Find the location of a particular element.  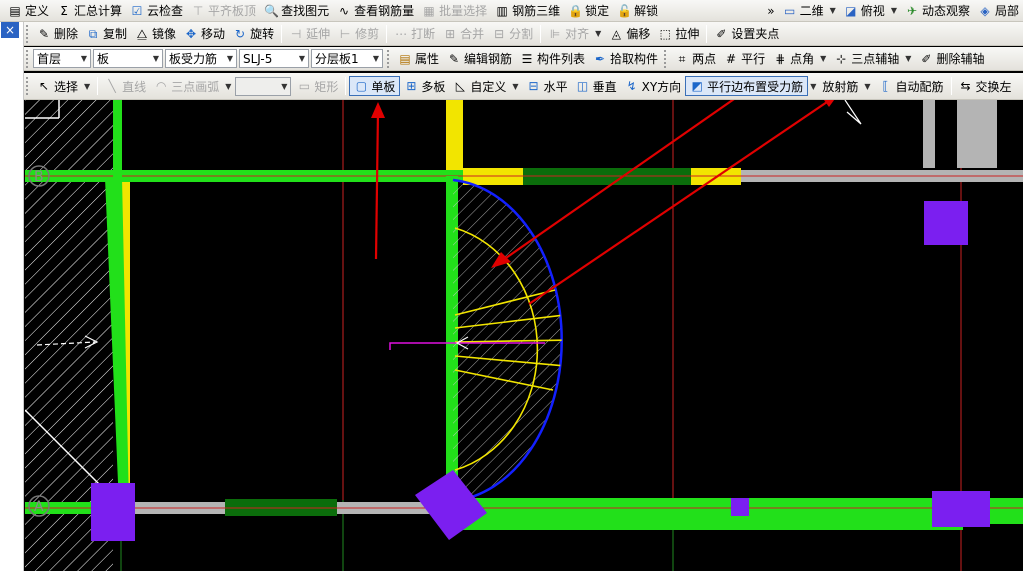

vertical-button: ◫ 垂直 is located at coordinates (596, 86).